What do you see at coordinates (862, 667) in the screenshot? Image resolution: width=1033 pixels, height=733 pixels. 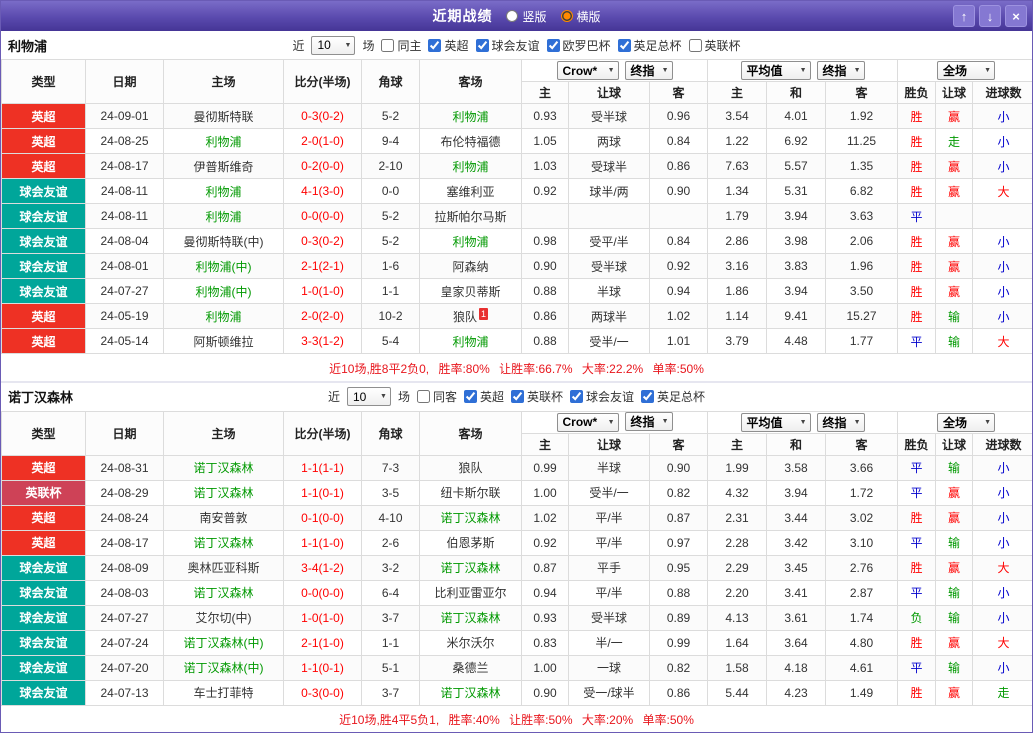 I see `avg-away: 4.61` at bounding box center [862, 667].